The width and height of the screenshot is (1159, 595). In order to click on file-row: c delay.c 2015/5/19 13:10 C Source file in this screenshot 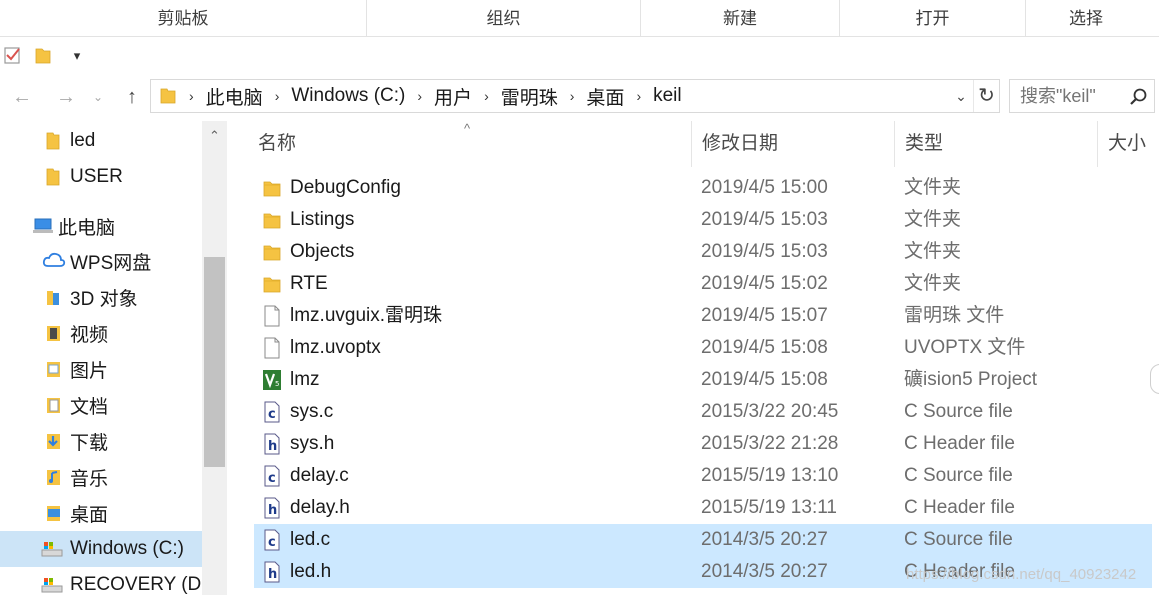, I will do `click(703, 476)`.